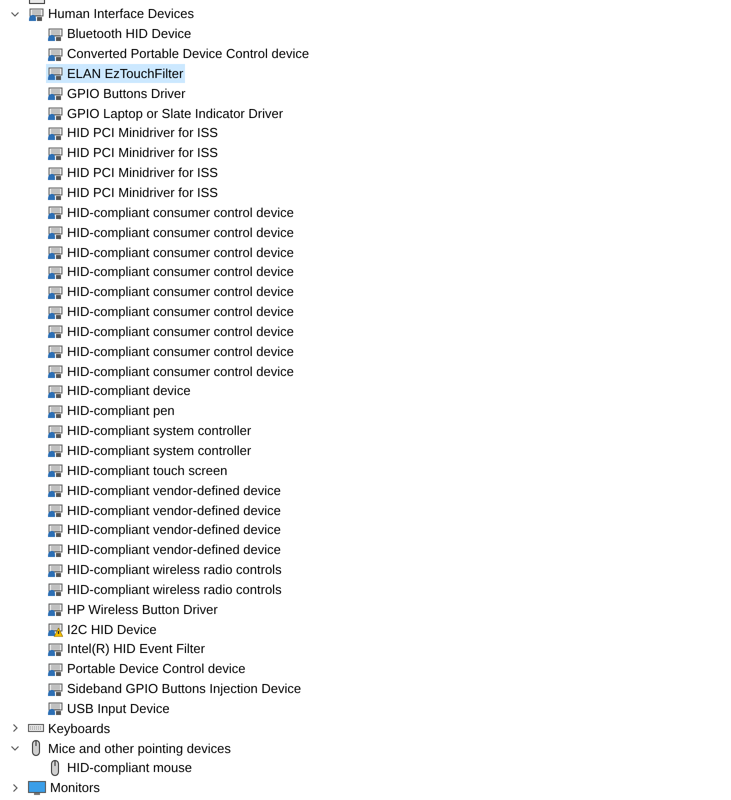 The height and width of the screenshot is (800, 731). What do you see at coordinates (147, 668) in the screenshot?
I see `device-item: Portable Device Control device` at bounding box center [147, 668].